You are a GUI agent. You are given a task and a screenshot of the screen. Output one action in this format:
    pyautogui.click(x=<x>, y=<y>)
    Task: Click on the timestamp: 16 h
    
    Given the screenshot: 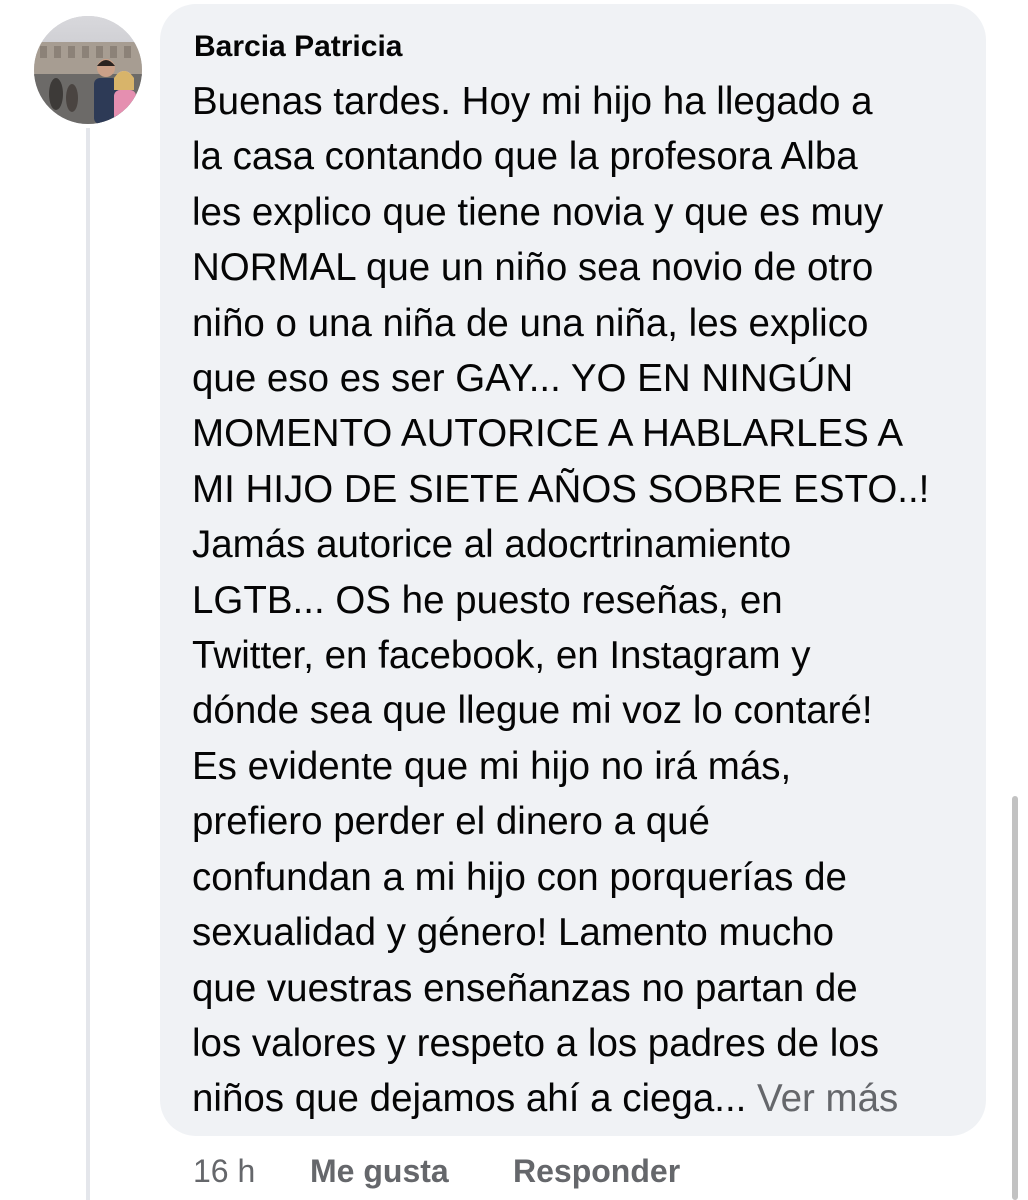 What is the action you would take?
    pyautogui.click(x=224, y=1171)
    